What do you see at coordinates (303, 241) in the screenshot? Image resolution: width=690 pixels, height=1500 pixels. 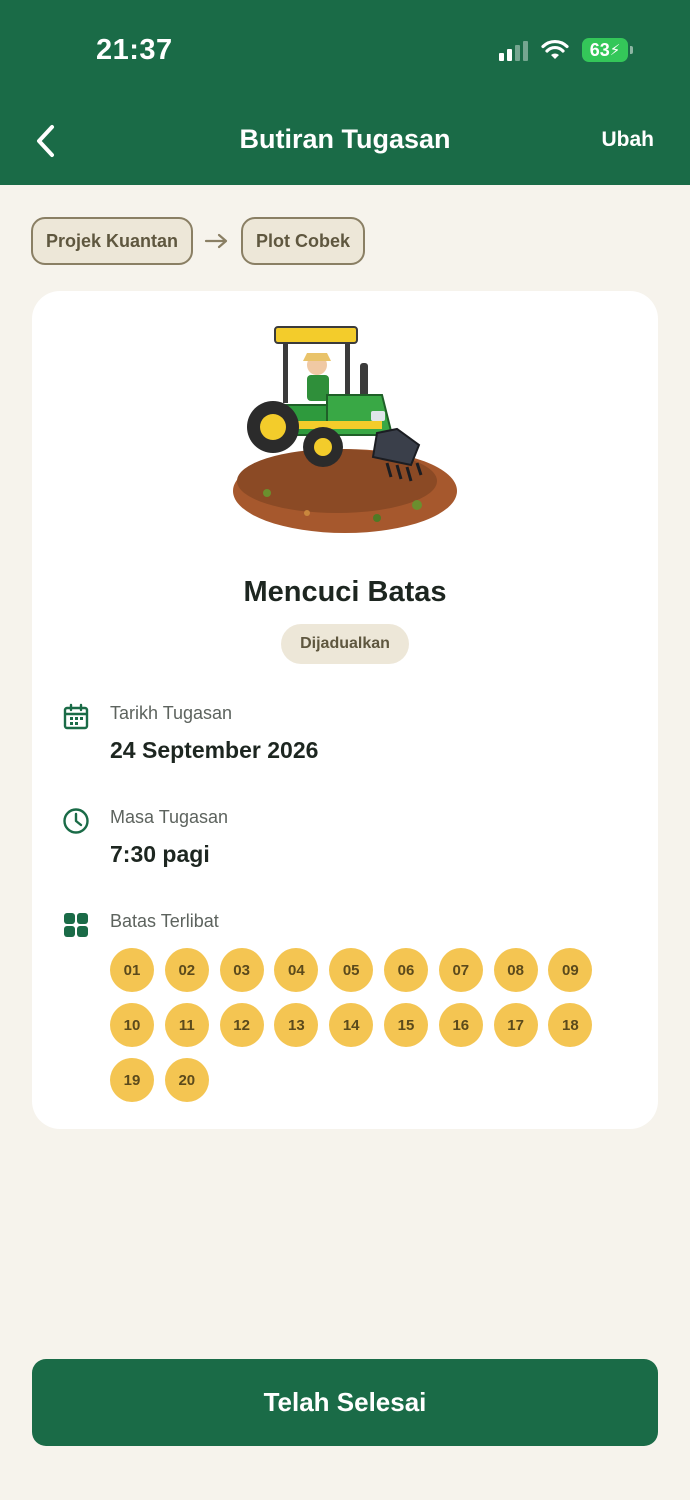 I see `breadcrumb-plot: Plot Cobek` at bounding box center [303, 241].